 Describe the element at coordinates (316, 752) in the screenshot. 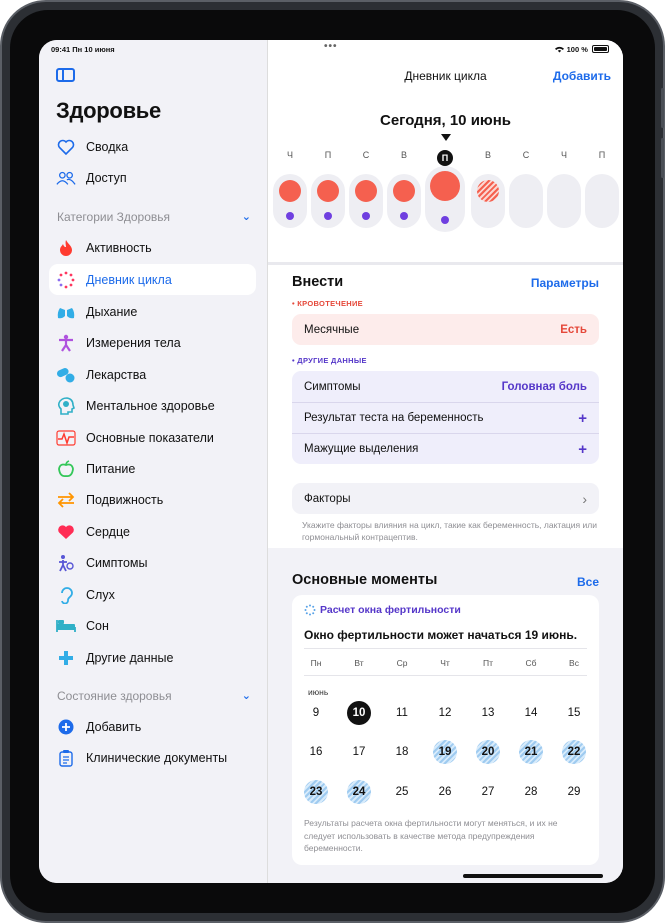

I see `calendar-day: 16` at that location.